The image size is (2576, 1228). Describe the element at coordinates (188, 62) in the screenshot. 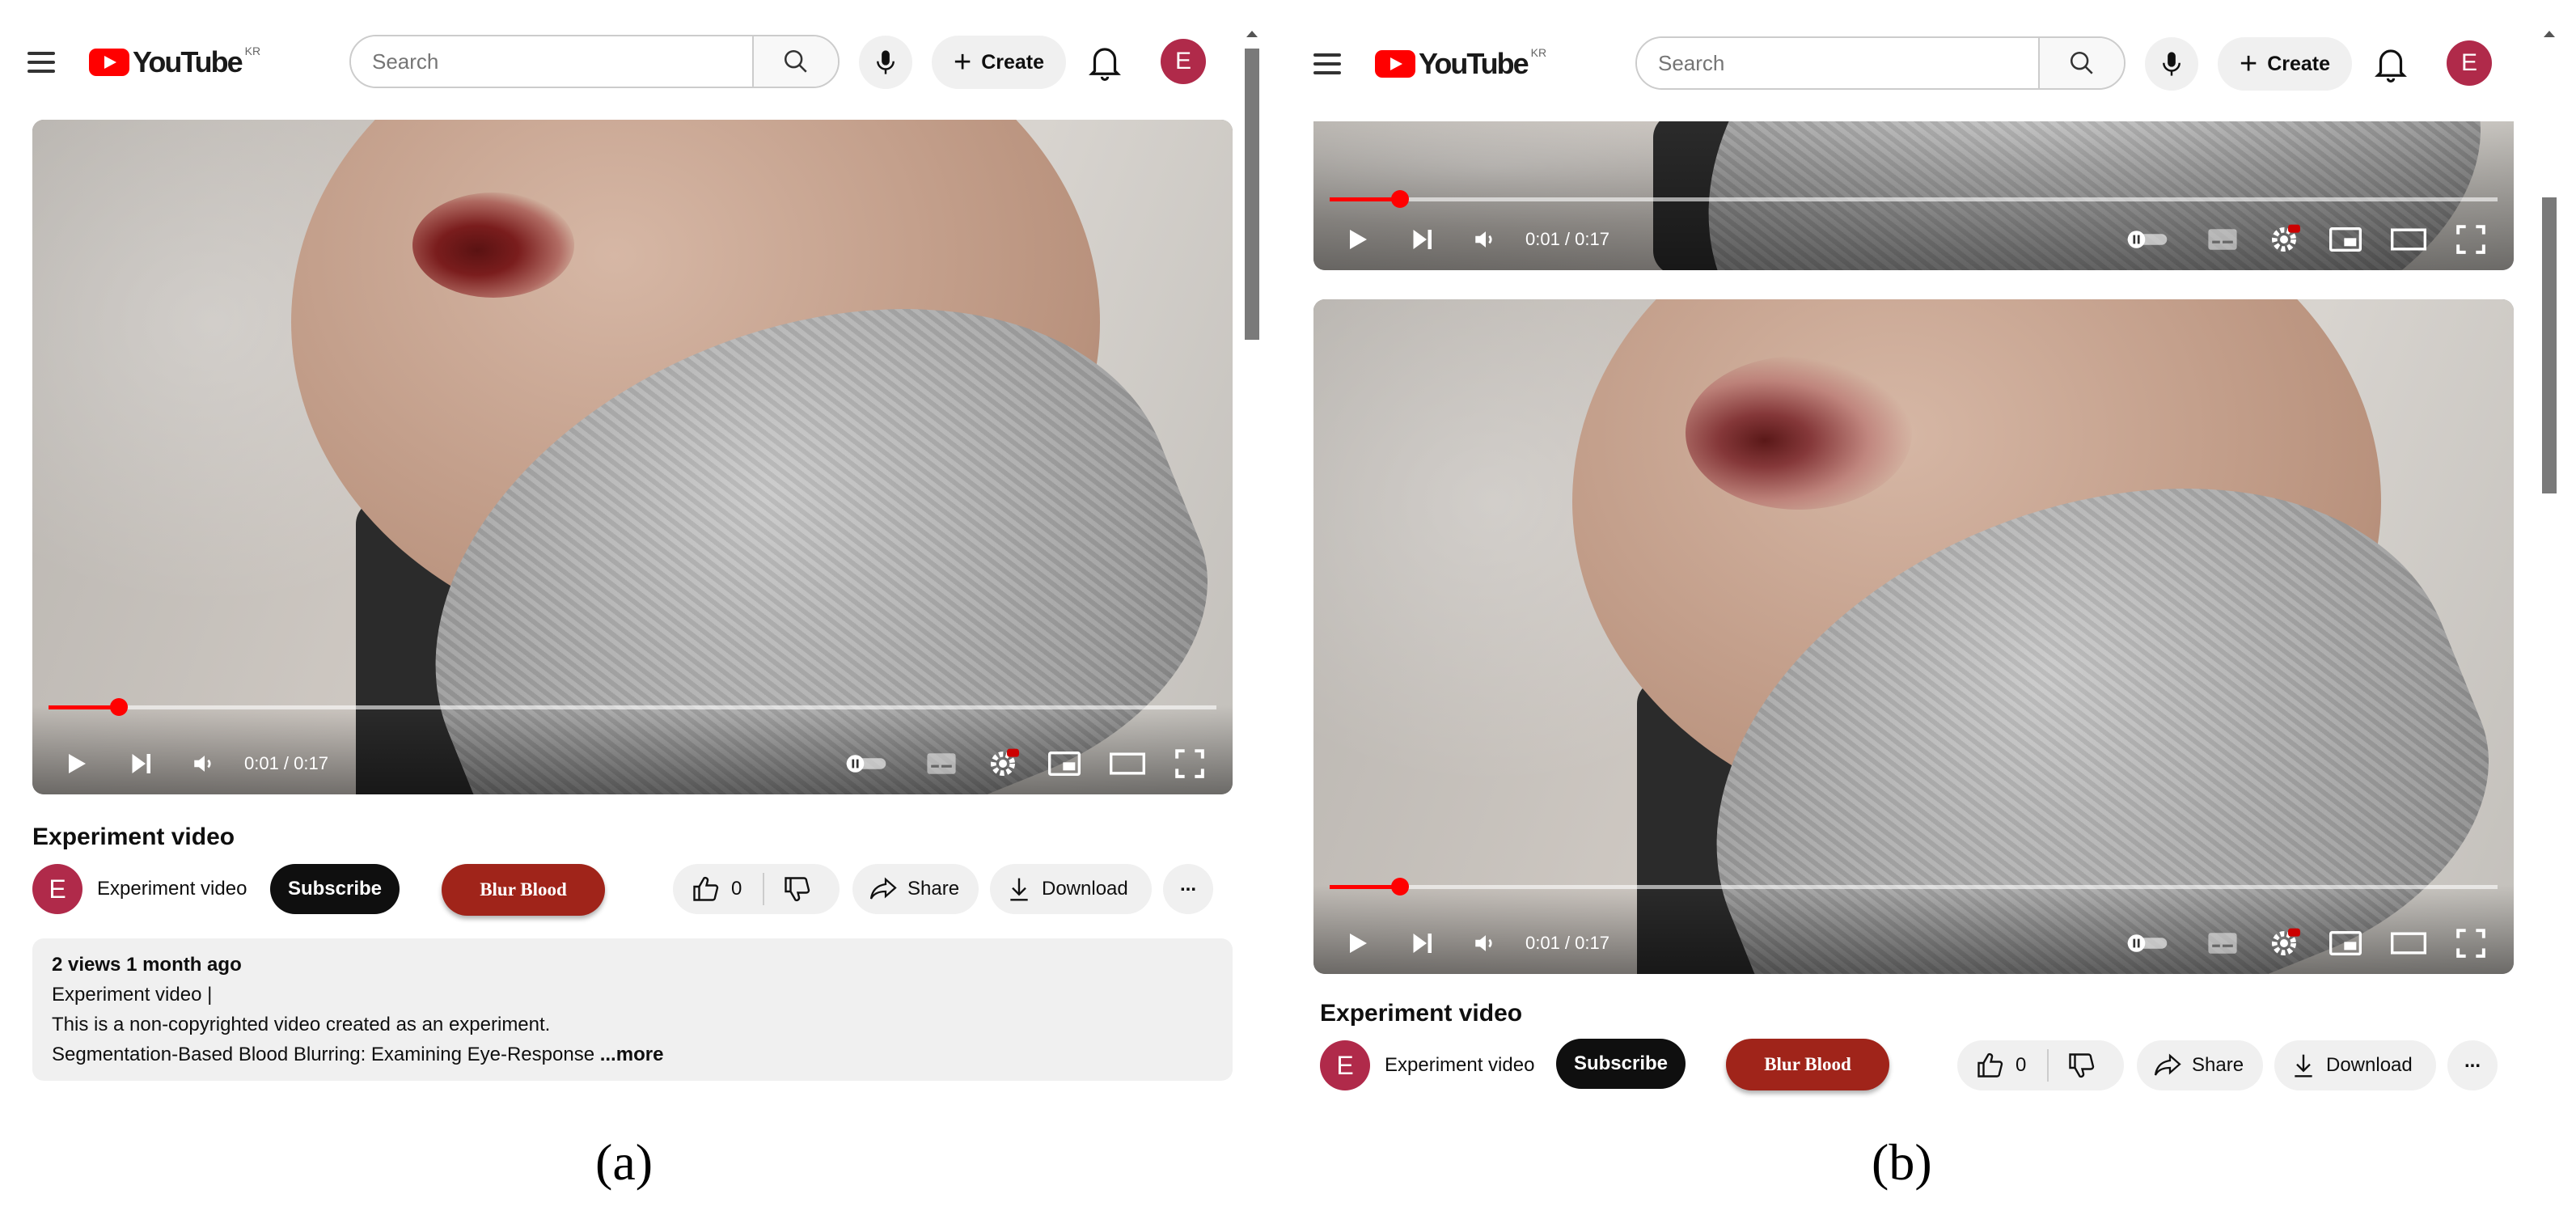

I see `logo-text: YouTube` at that location.